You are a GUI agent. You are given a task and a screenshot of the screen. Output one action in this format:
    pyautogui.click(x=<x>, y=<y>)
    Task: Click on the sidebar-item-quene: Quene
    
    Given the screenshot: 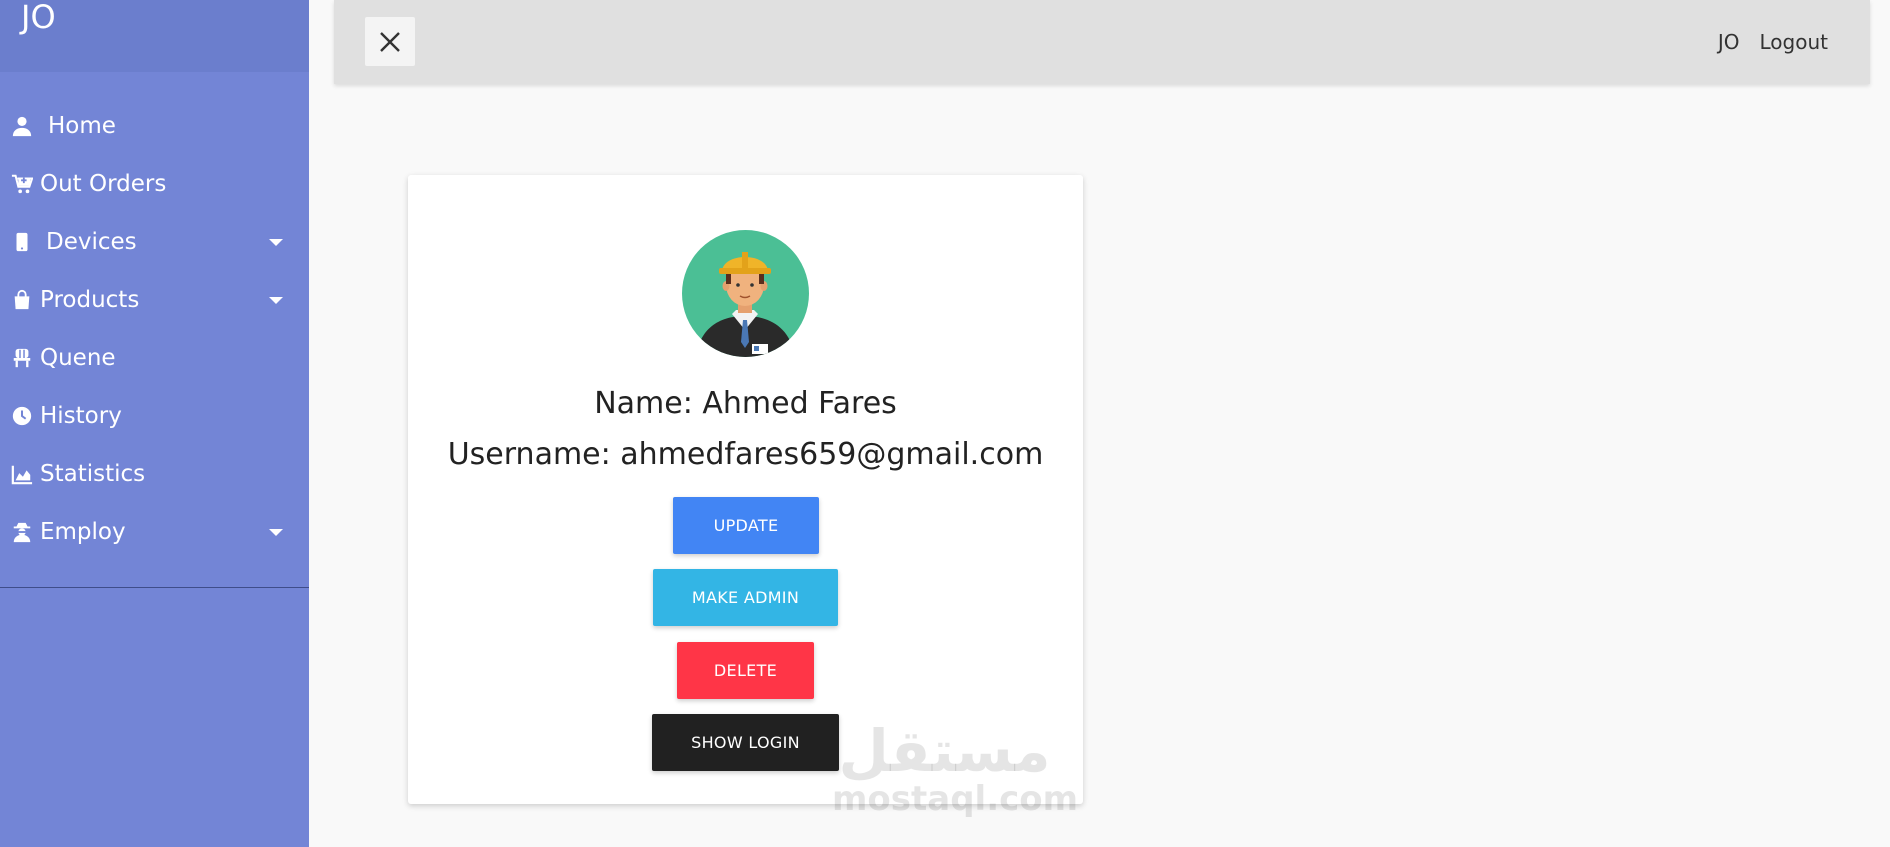 What is the action you would take?
    pyautogui.click(x=154, y=358)
    